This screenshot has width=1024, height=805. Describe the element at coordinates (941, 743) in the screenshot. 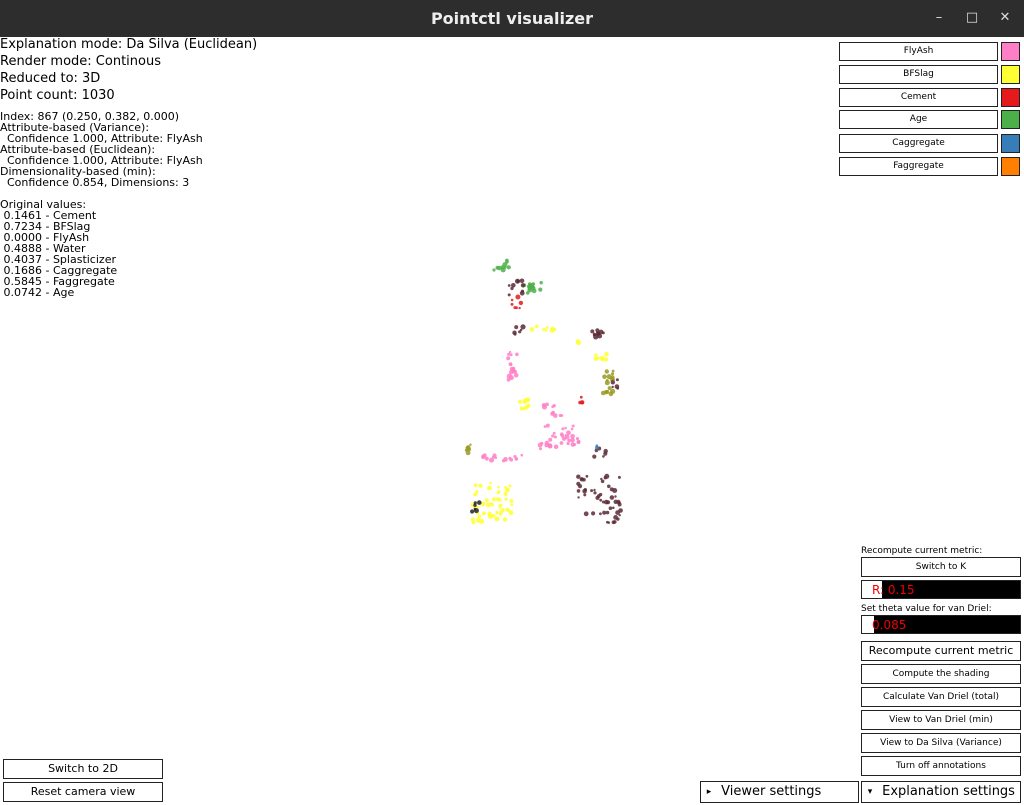

I see `view-da-silva-button: View to Da Silva (Variance)` at that location.